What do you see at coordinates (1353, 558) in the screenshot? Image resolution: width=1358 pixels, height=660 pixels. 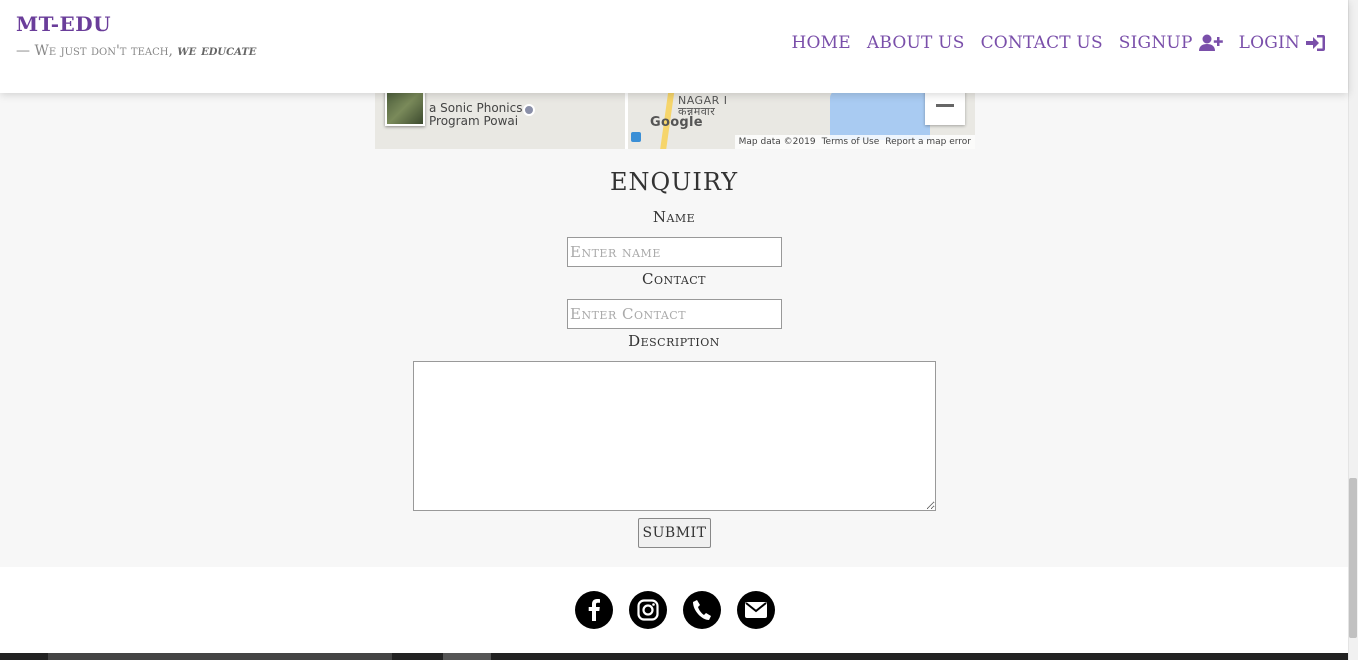 I see `scrollbar-thumb` at bounding box center [1353, 558].